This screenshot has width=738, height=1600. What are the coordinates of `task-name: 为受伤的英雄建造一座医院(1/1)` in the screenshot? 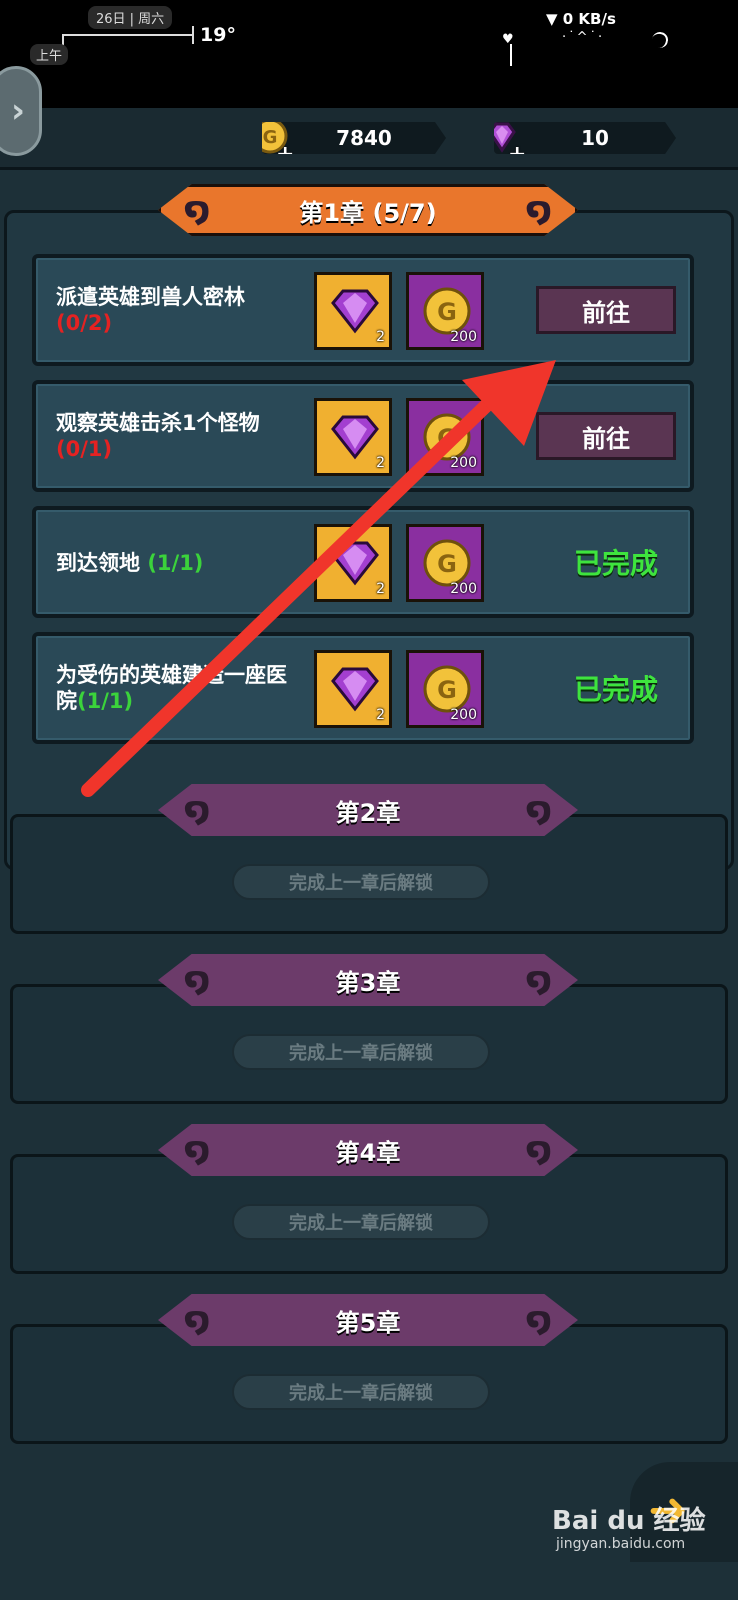 It's located at (171, 688).